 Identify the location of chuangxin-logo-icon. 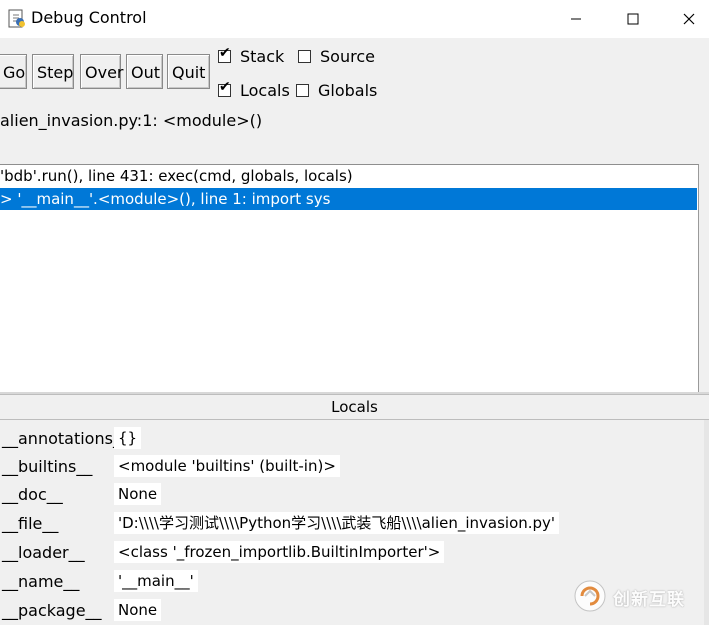
(590, 596).